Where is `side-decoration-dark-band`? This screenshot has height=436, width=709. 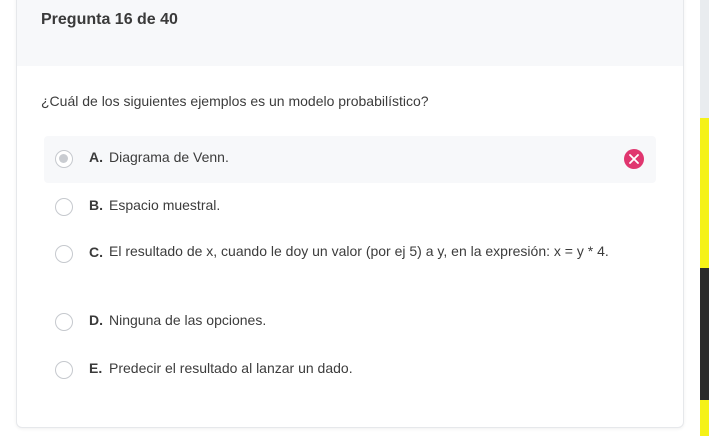 side-decoration-dark-band is located at coordinates (704, 59).